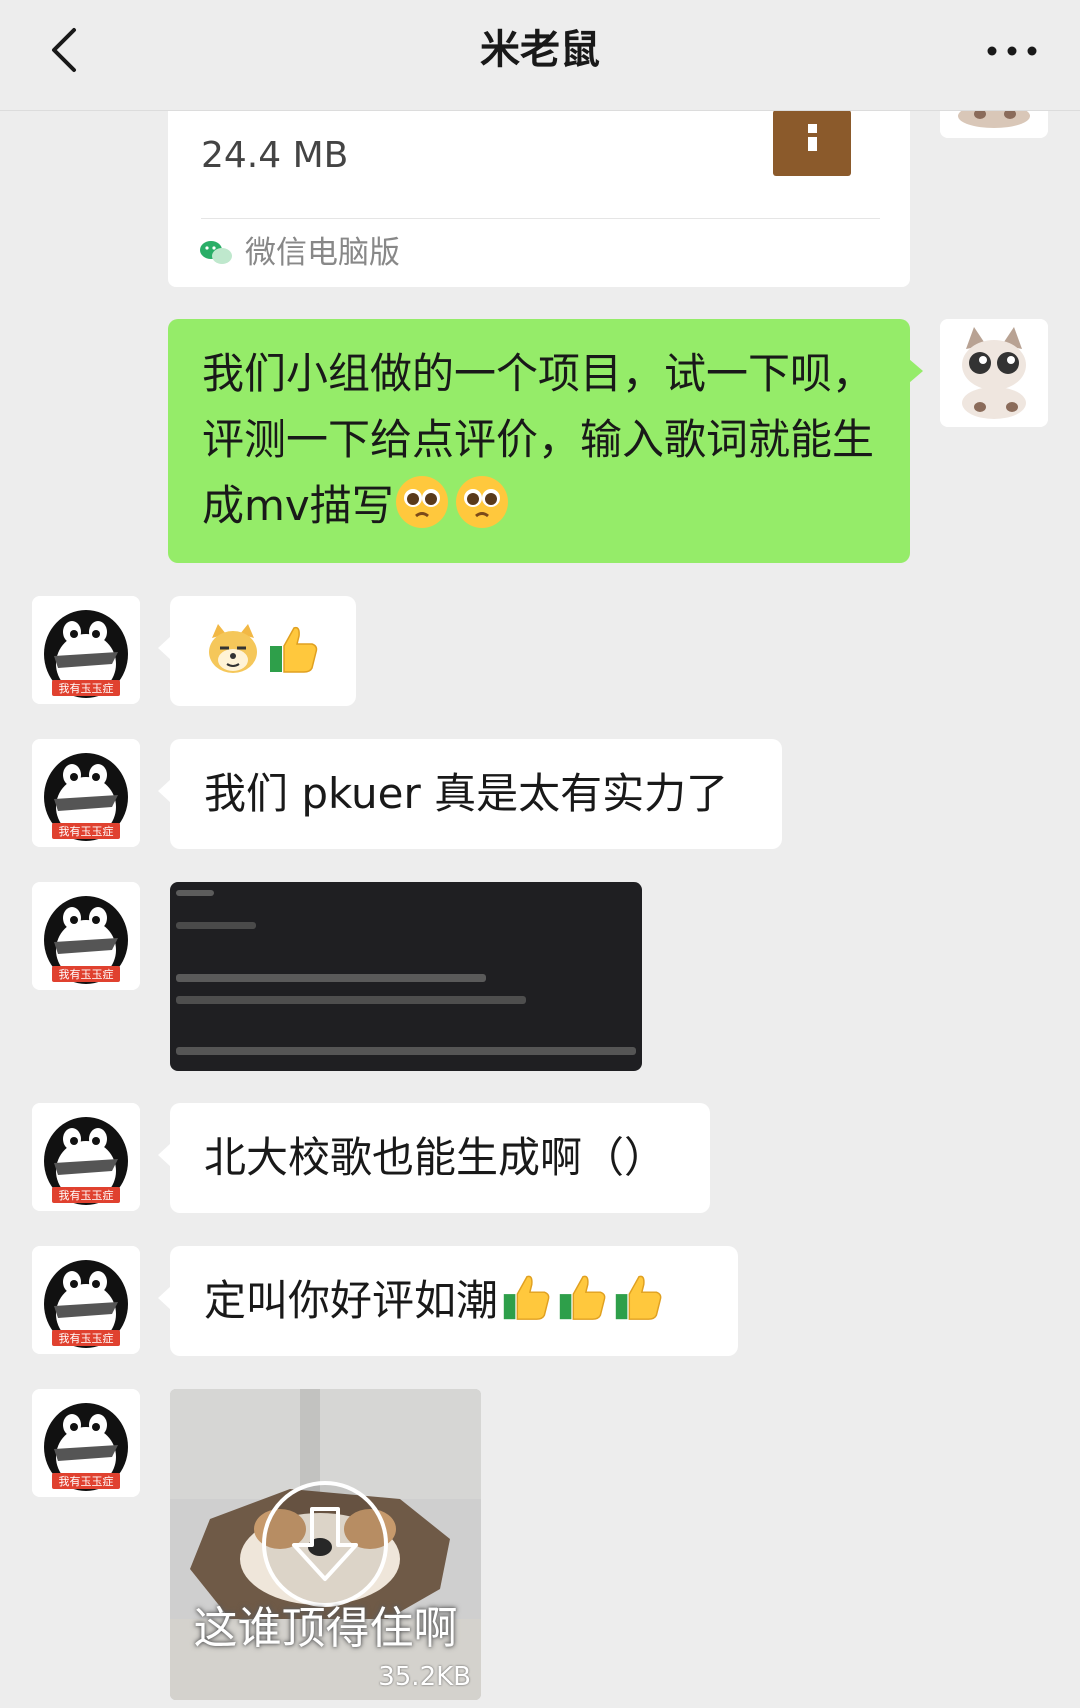 The height and width of the screenshot is (1708, 1080). Describe the element at coordinates (466, 793) in the screenshot. I see `message-text: 我们 pkuer 真是太有实力了` at that location.